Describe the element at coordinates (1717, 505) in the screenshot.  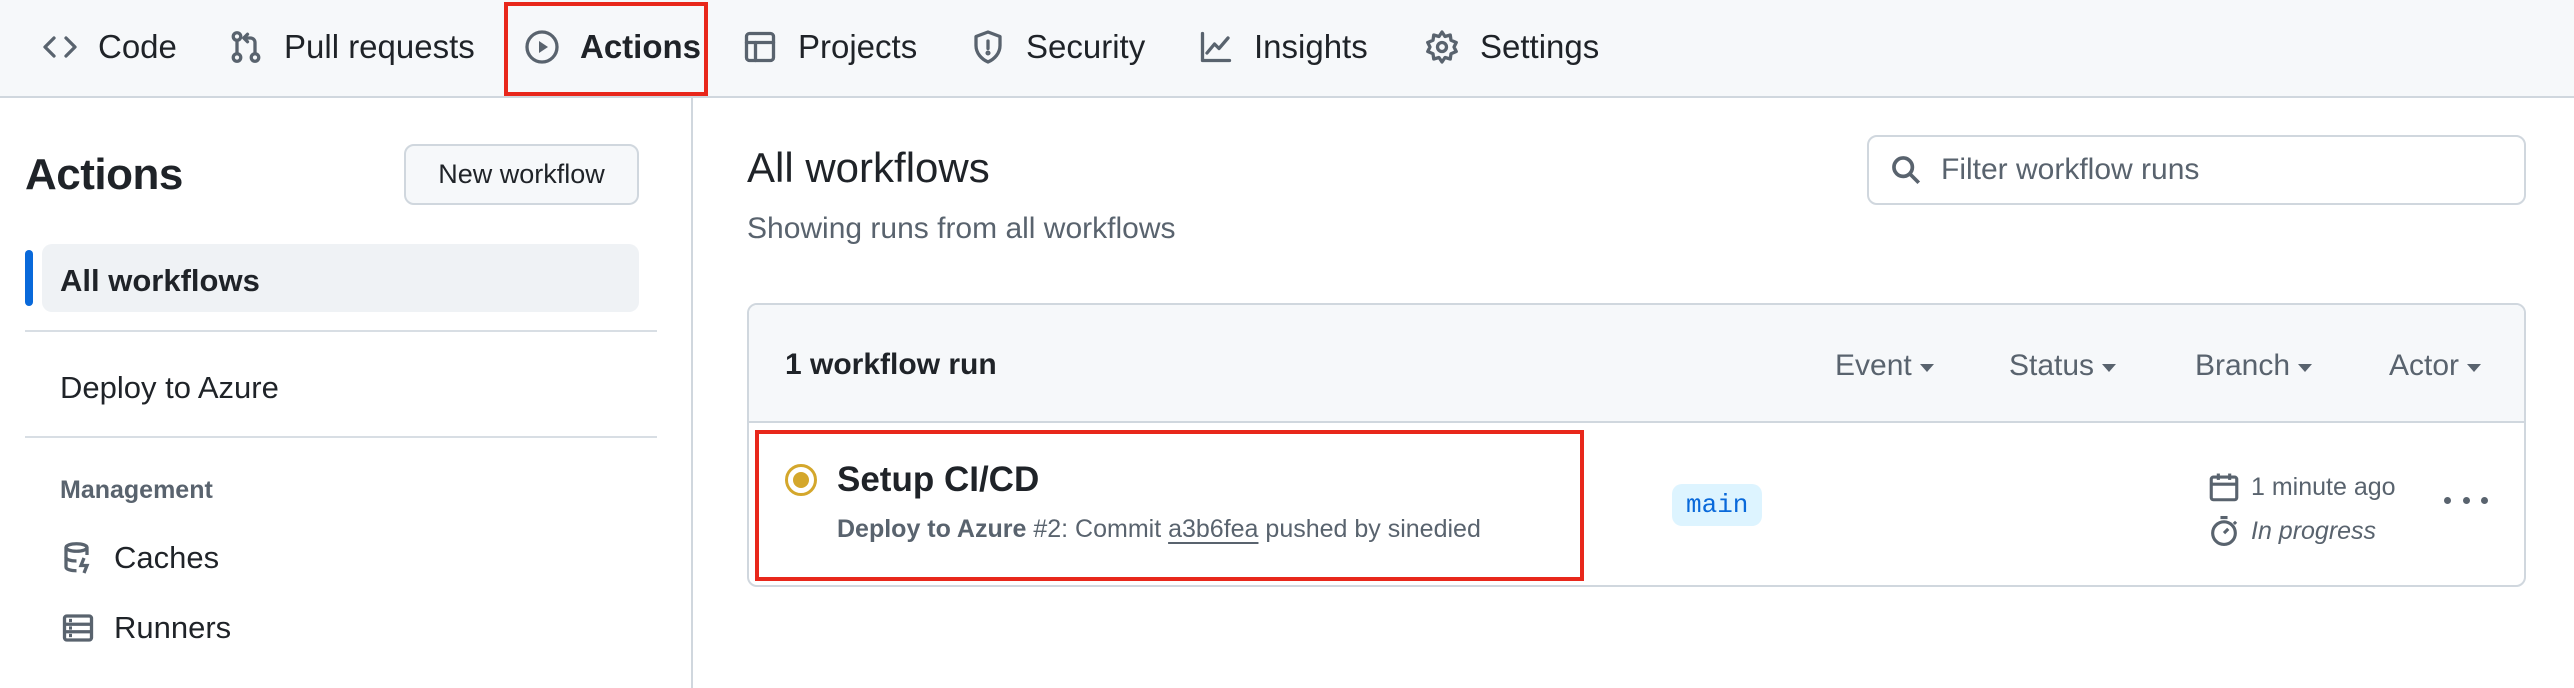
I see `branch-label: main` at that location.